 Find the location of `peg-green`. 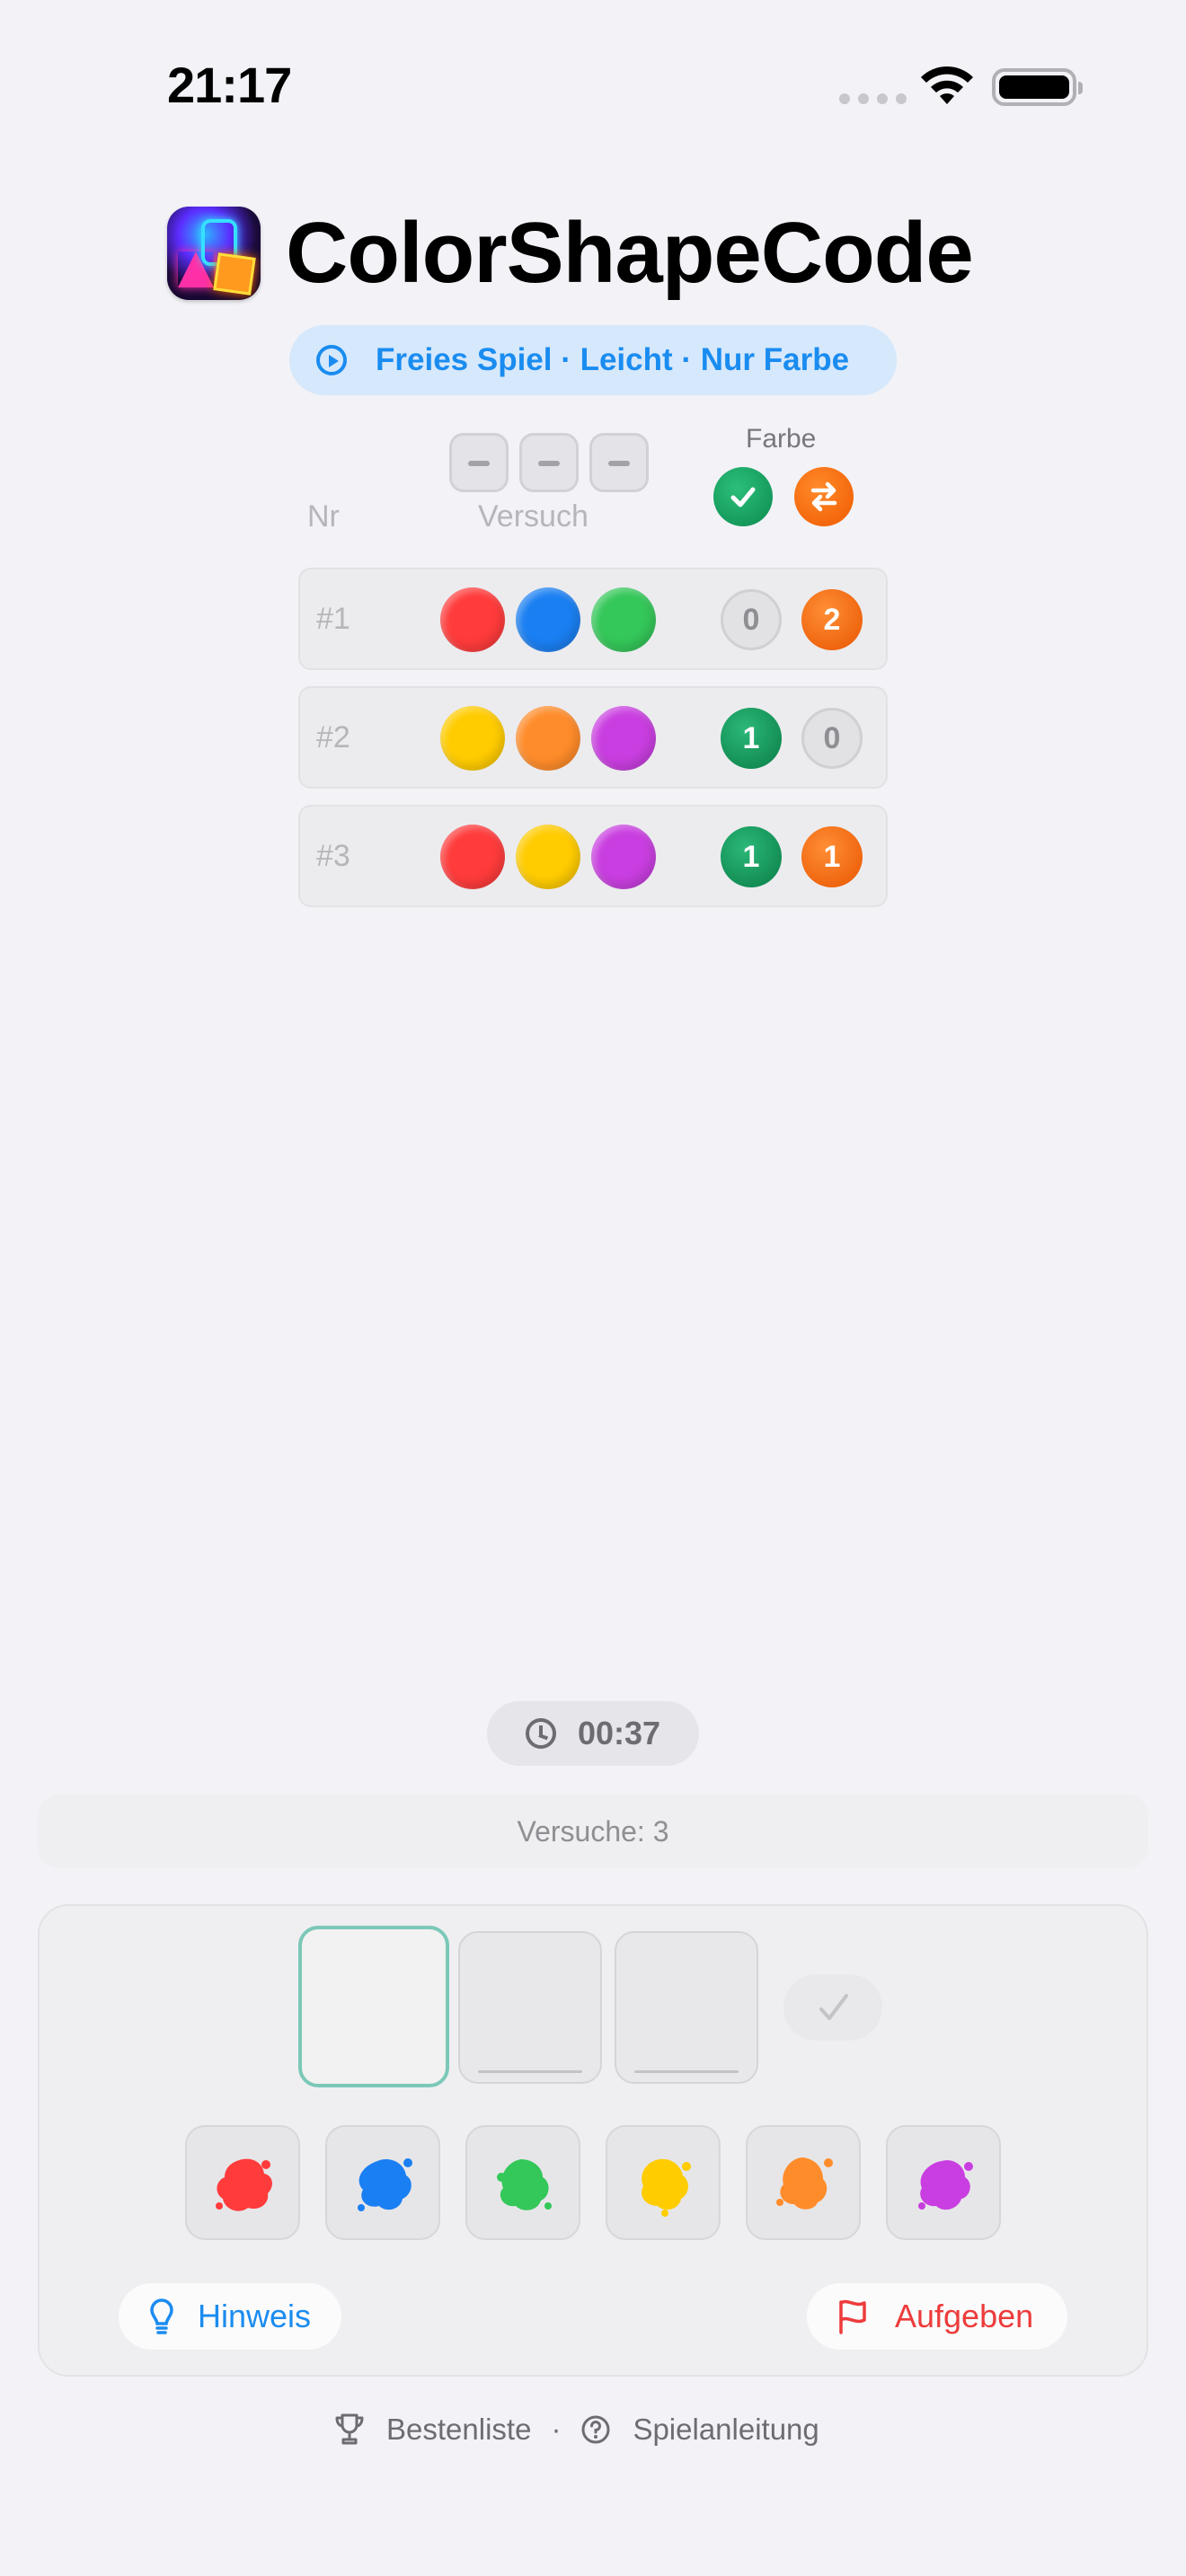

peg-green is located at coordinates (623, 619).